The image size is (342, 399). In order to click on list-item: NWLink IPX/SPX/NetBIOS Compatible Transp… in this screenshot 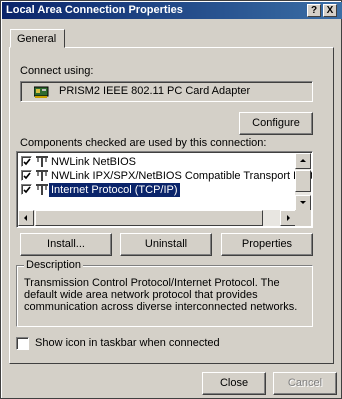, I will do `click(166, 176)`.